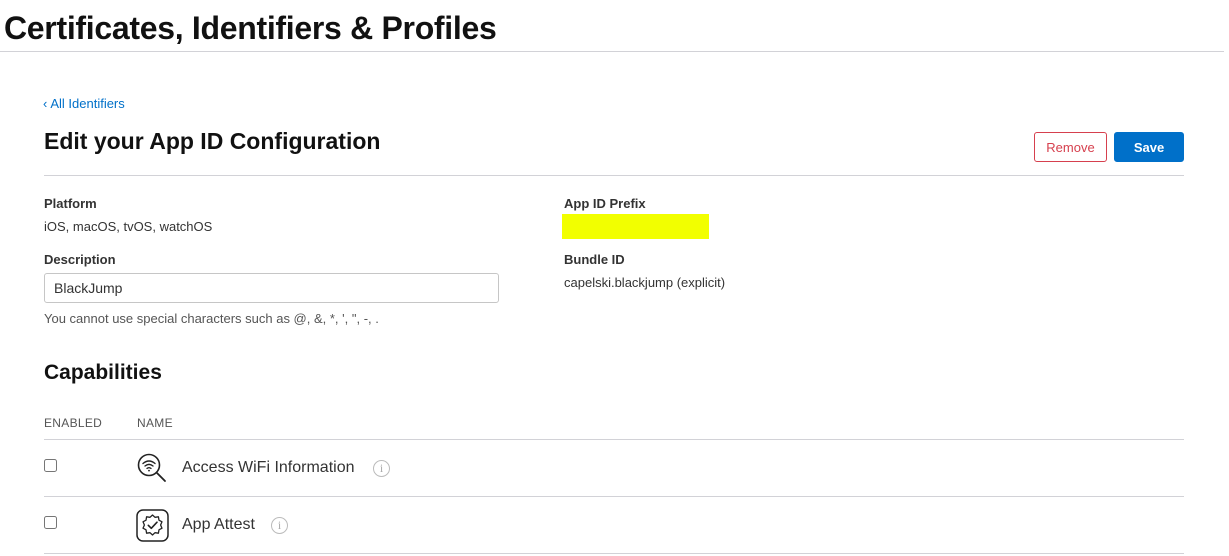 The image size is (1229, 556). What do you see at coordinates (605, 203) in the screenshot?
I see `app-id-prefix-label: App ID Prefix` at bounding box center [605, 203].